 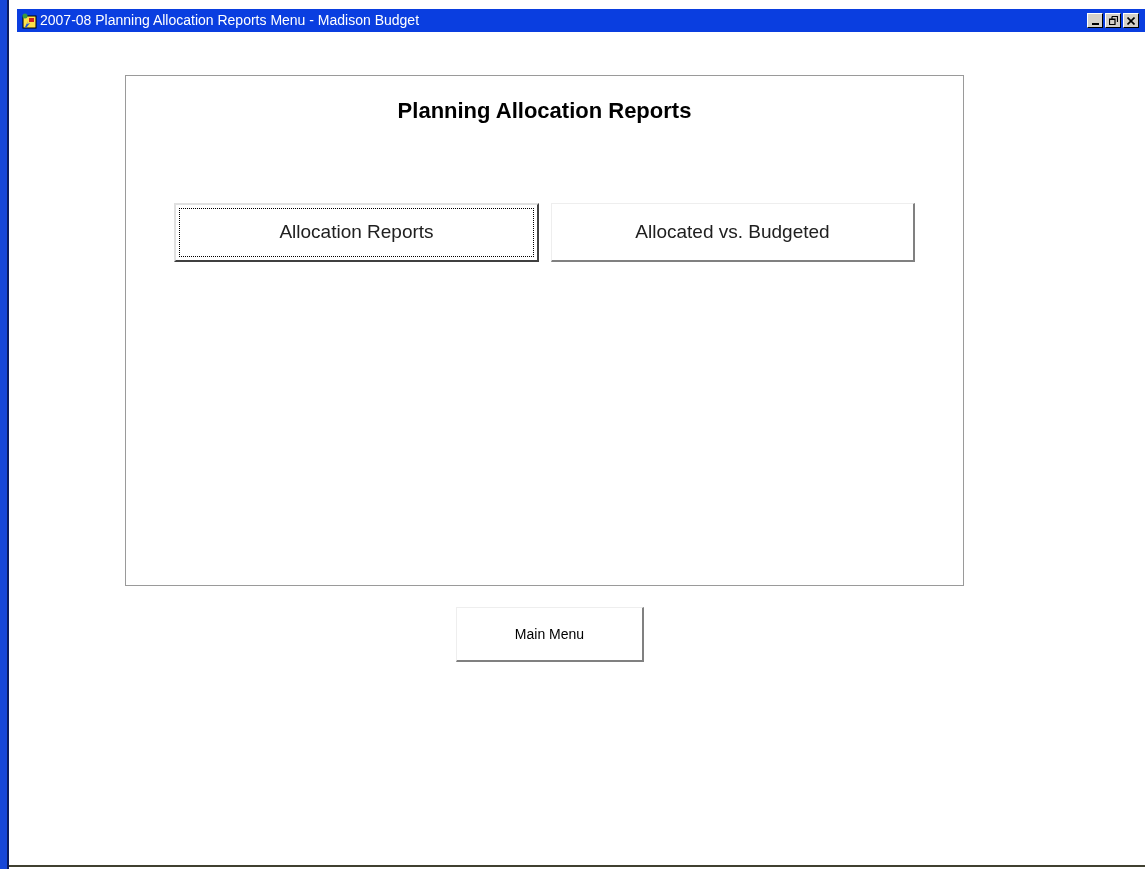 I want to click on restore-icon, so click(x=1113, y=20).